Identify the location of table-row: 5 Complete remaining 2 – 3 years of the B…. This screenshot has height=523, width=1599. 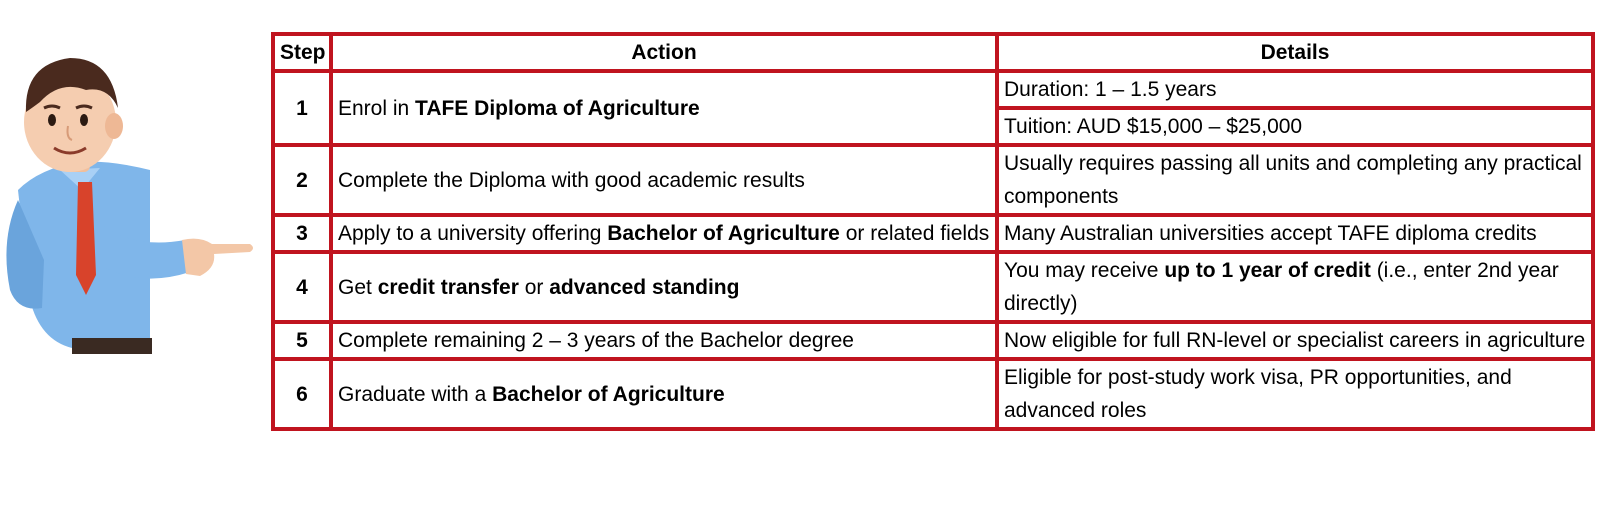
(933, 340).